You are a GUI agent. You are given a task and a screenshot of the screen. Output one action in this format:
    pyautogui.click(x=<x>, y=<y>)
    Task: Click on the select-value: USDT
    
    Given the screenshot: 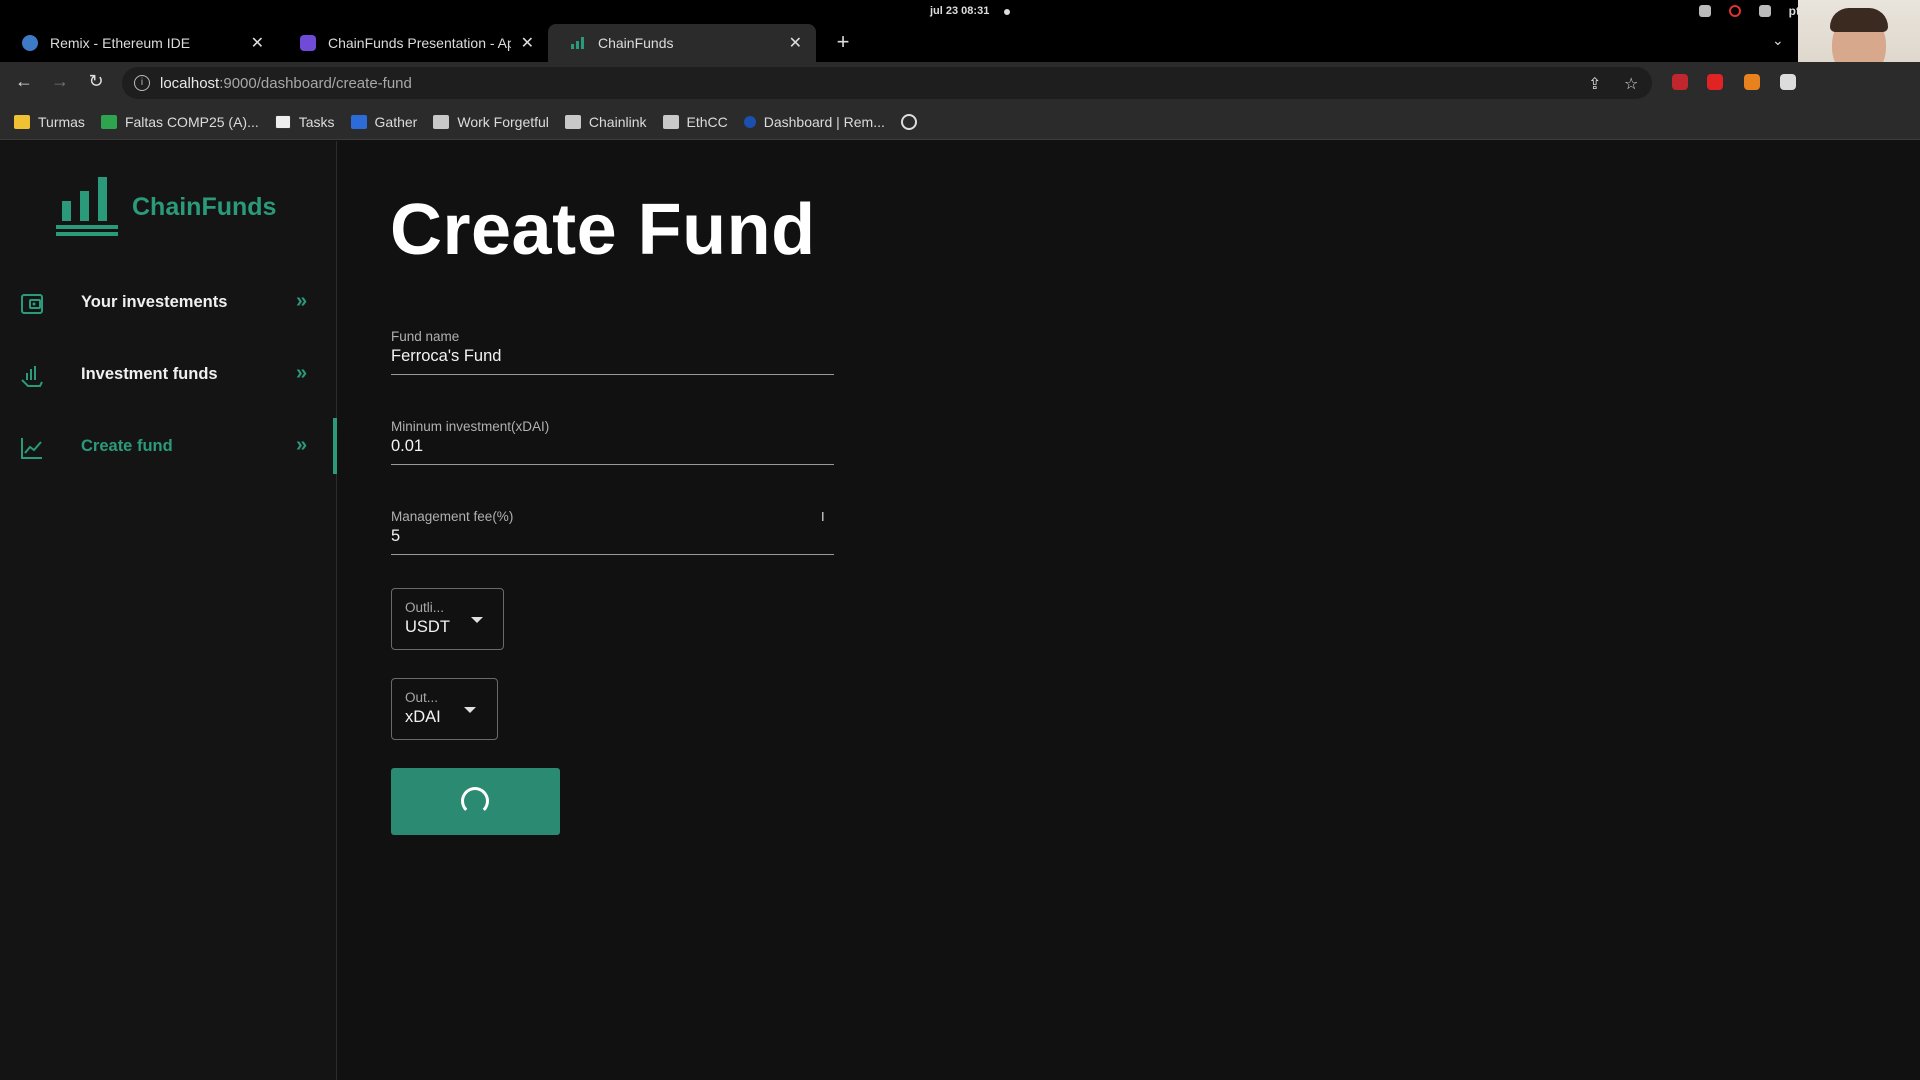 What is the action you would take?
    pyautogui.click(x=427, y=627)
    